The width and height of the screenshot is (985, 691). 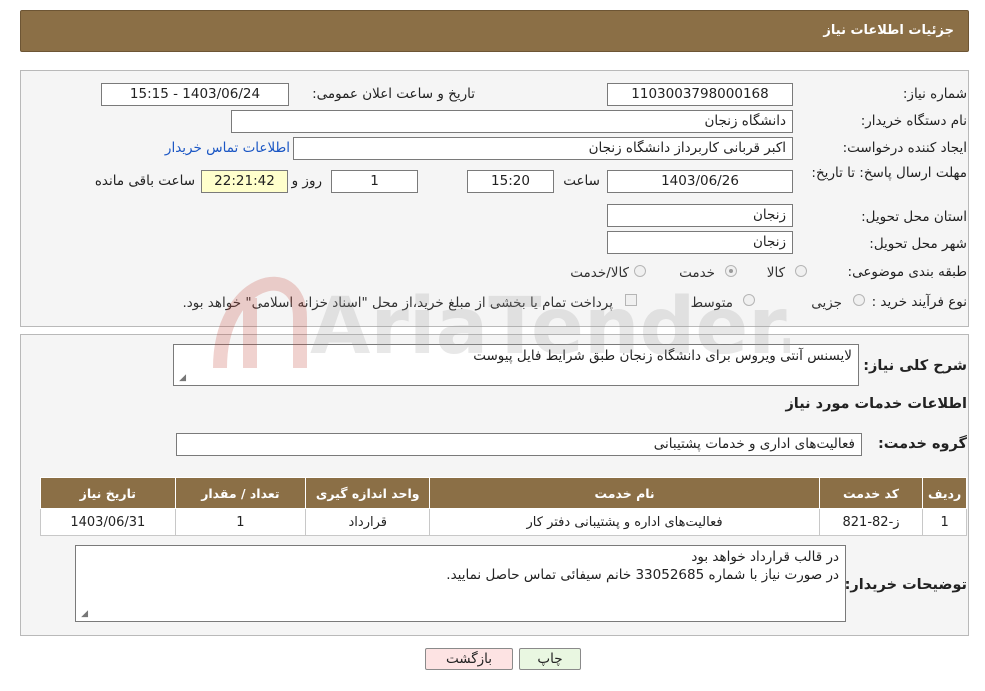 I want to click on cell-quantity: 1, so click(x=240, y=522).